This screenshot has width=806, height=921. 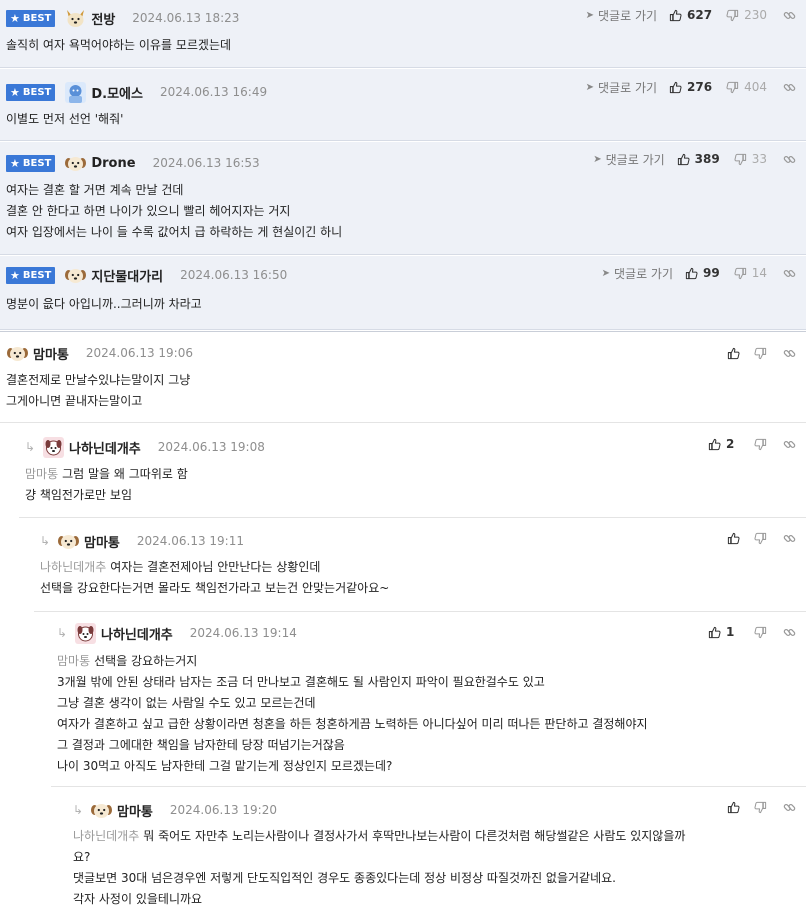 What do you see at coordinates (439, 899) in the screenshot?
I see `comment-line: 각자 사정이 있을테니까요` at bounding box center [439, 899].